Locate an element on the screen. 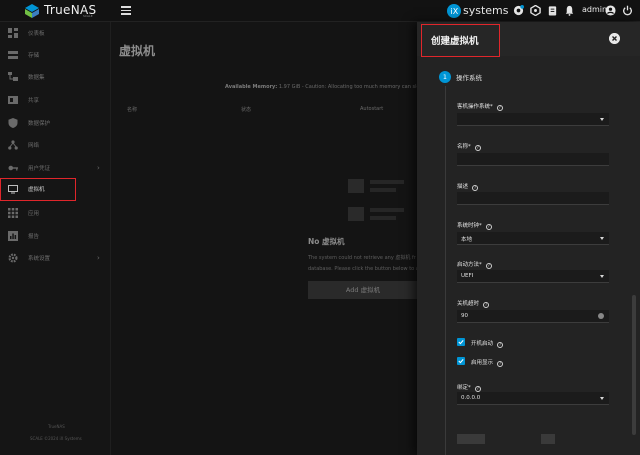  sidebar-item-network: 网络 is located at coordinates (55, 146).